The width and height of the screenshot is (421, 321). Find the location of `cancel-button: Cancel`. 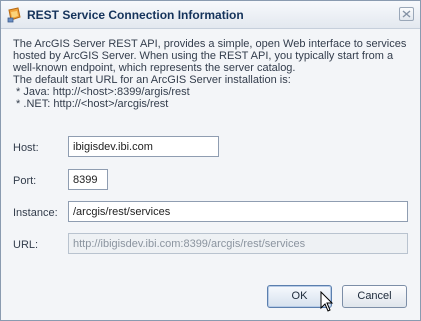

cancel-button: Cancel is located at coordinates (374, 296).